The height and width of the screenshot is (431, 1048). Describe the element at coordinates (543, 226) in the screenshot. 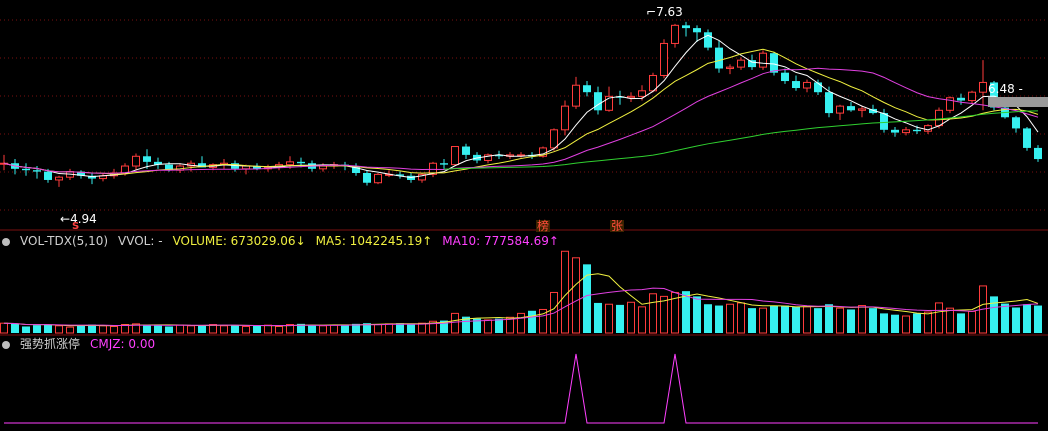

I see `badge-bang: 榜` at that location.